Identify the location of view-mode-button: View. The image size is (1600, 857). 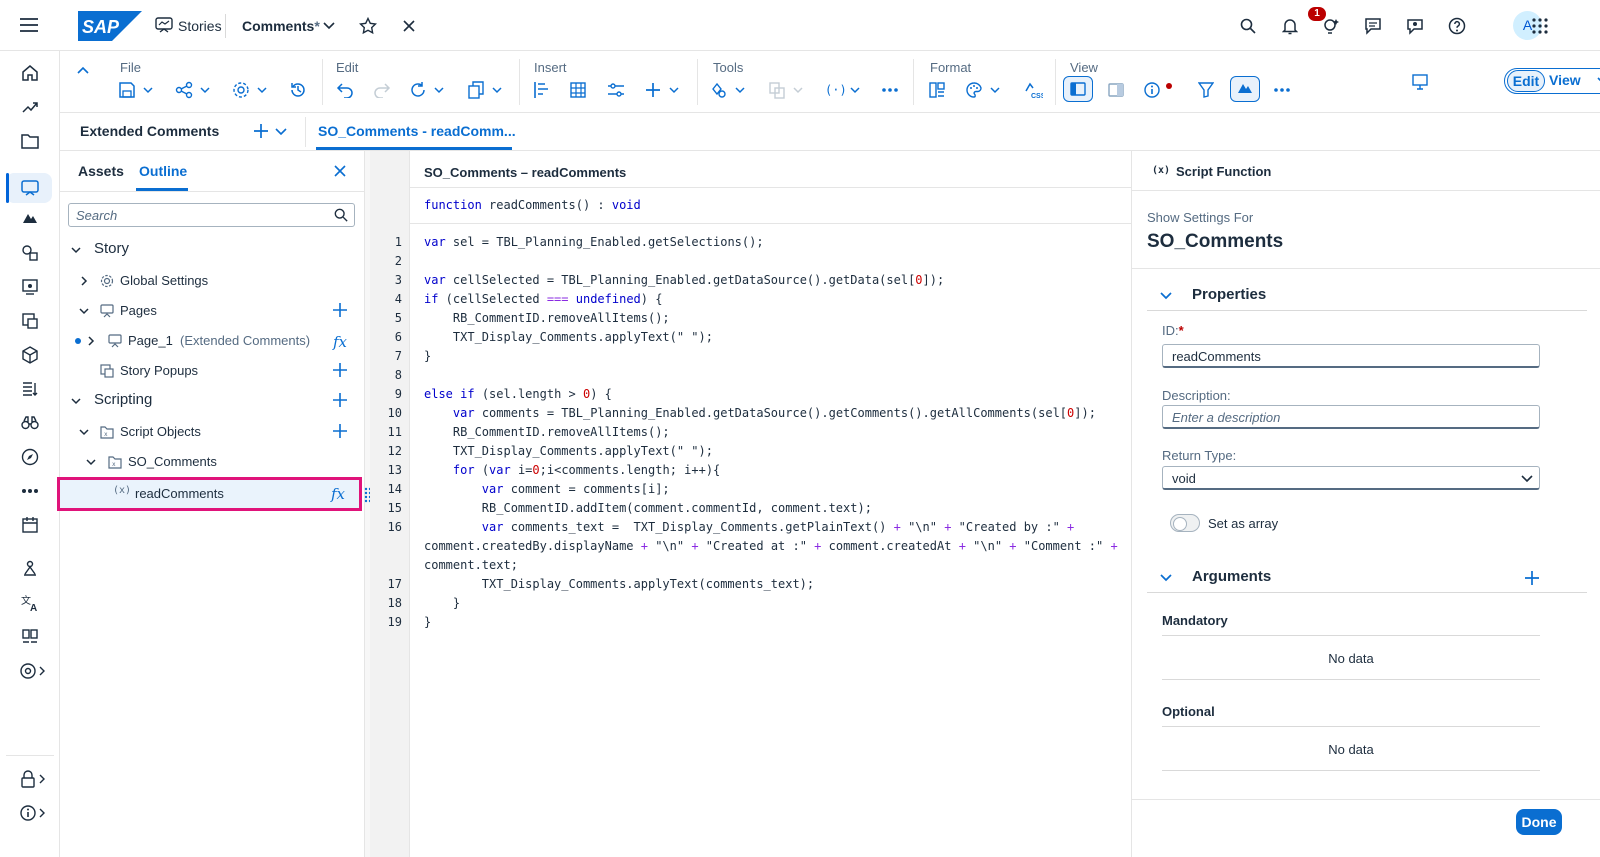
(1565, 80).